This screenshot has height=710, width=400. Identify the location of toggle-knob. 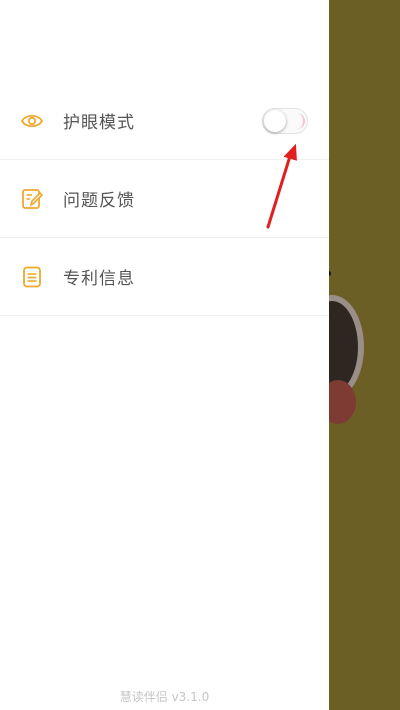
(275, 121).